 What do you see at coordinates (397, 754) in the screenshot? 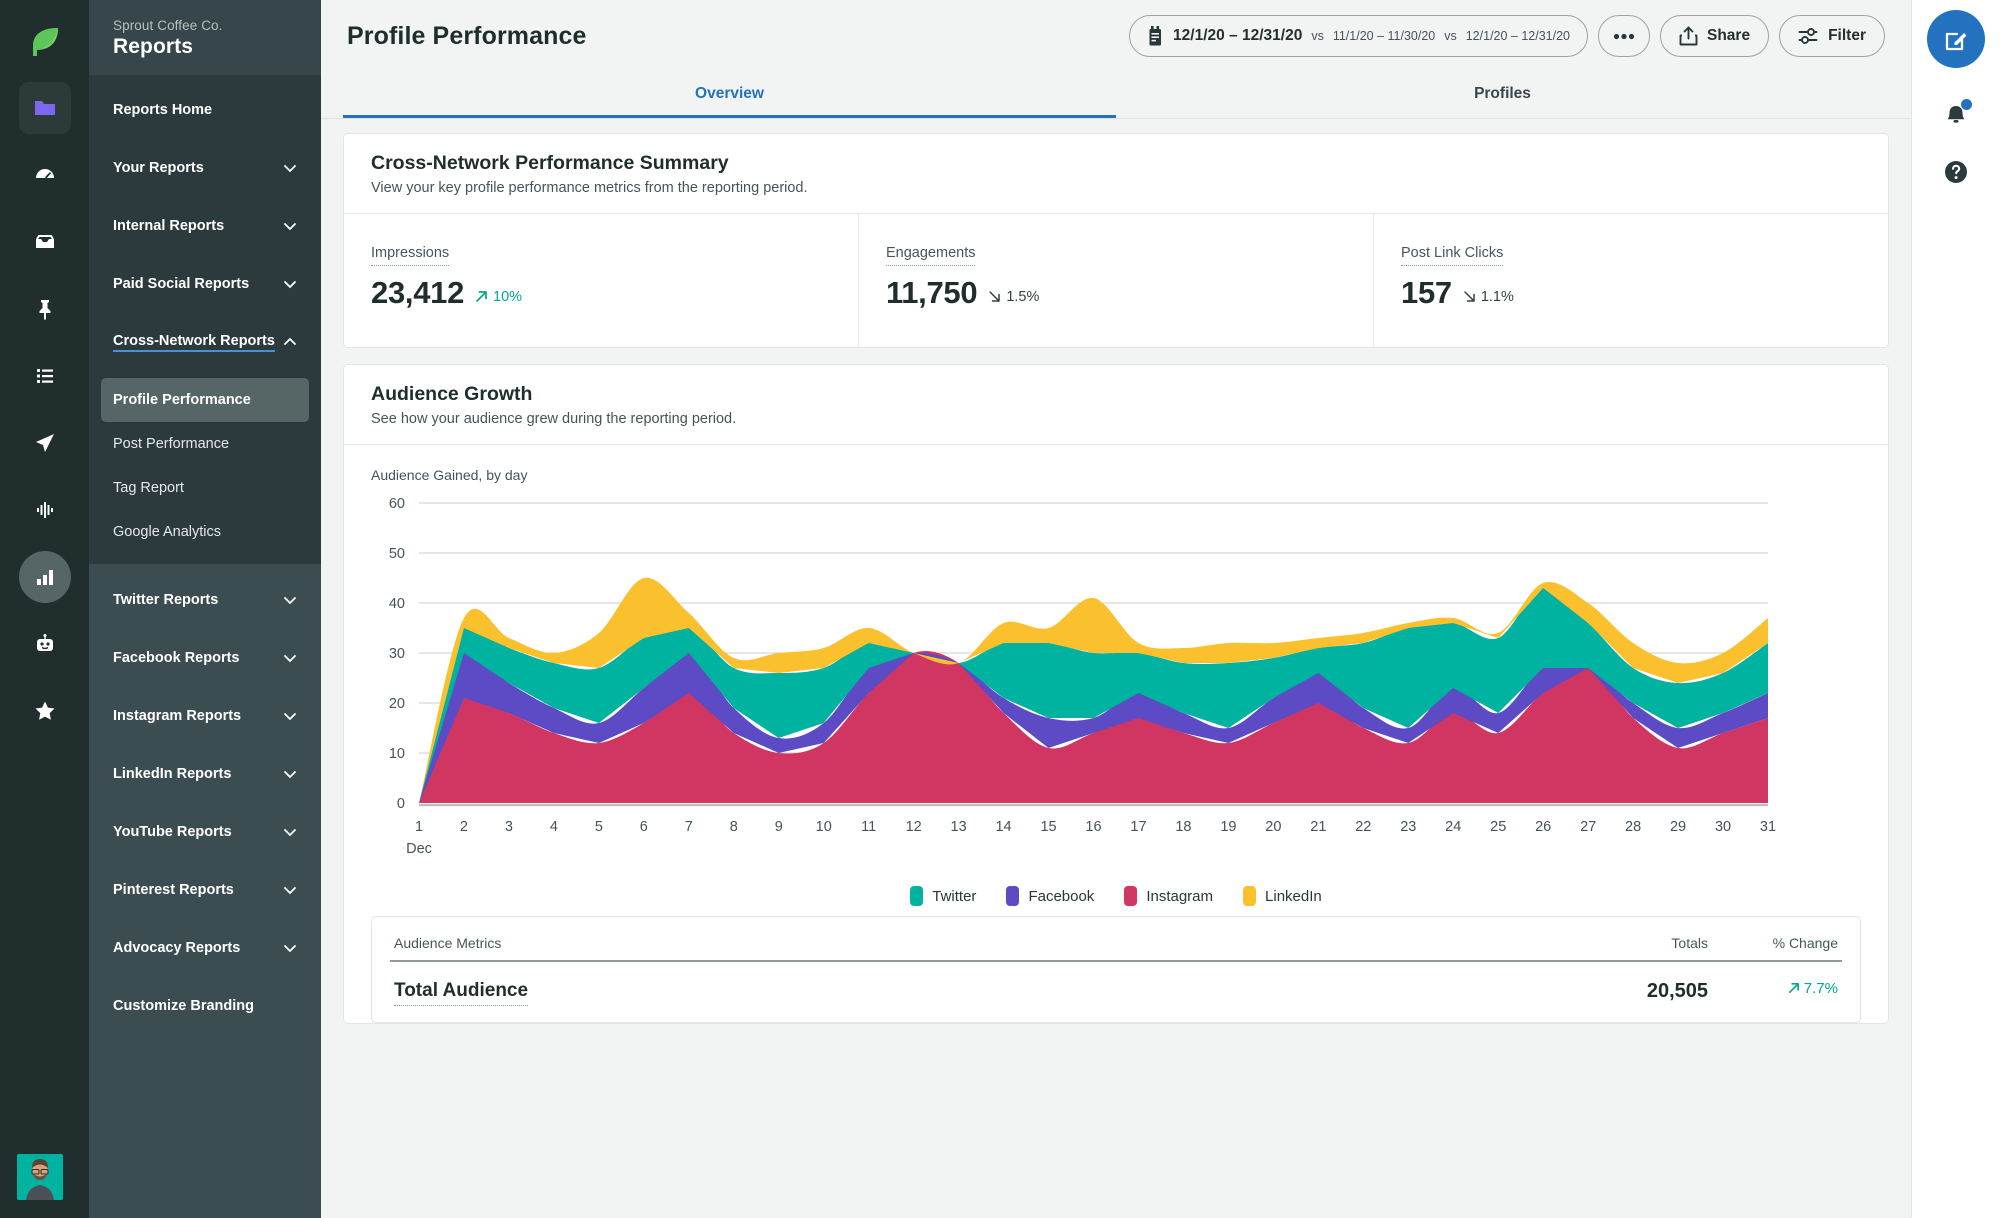
I see `y-axis-tick: 10` at bounding box center [397, 754].